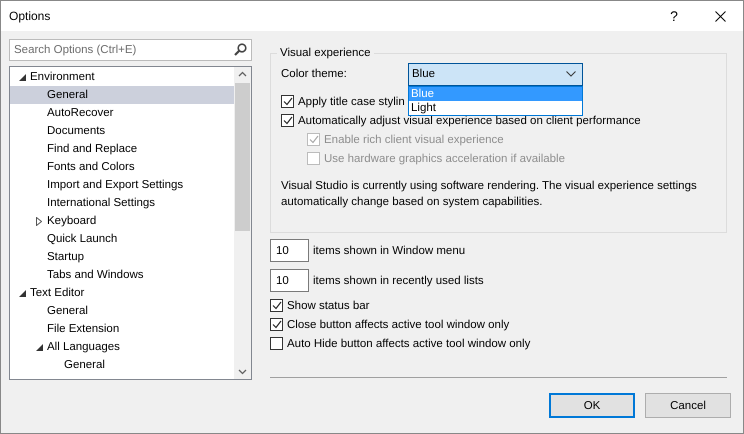  What do you see at coordinates (688, 405) in the screenshot?
I see `cancel-button: Cancel` at bounding box center [688, 405].